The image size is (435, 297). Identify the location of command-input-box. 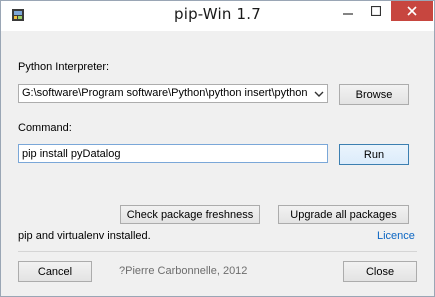
(173, 153).